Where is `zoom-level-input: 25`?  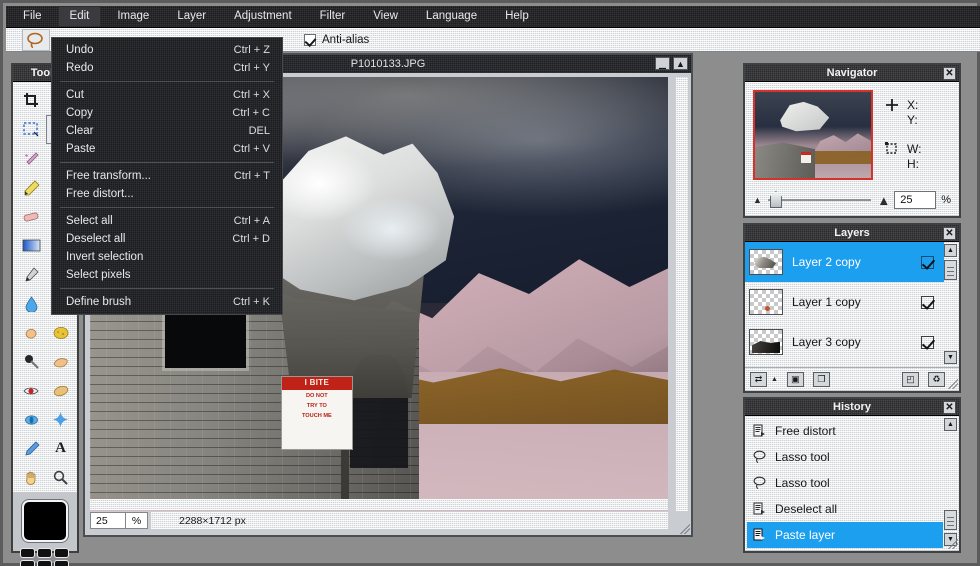
zoom-level-input: 25 is located at coordinates (108, 520).